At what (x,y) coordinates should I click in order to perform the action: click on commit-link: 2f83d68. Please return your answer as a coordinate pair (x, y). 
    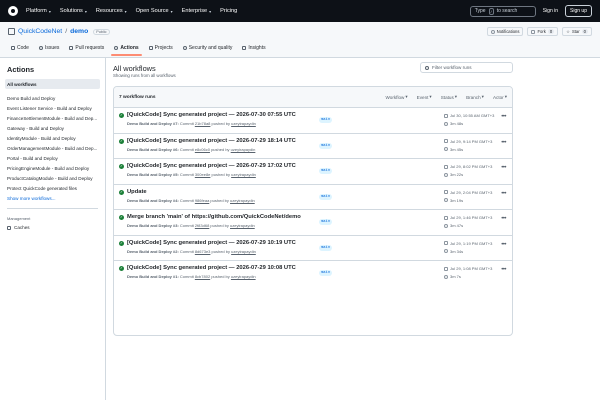
    Looking at the image, I should click on (202, 225).